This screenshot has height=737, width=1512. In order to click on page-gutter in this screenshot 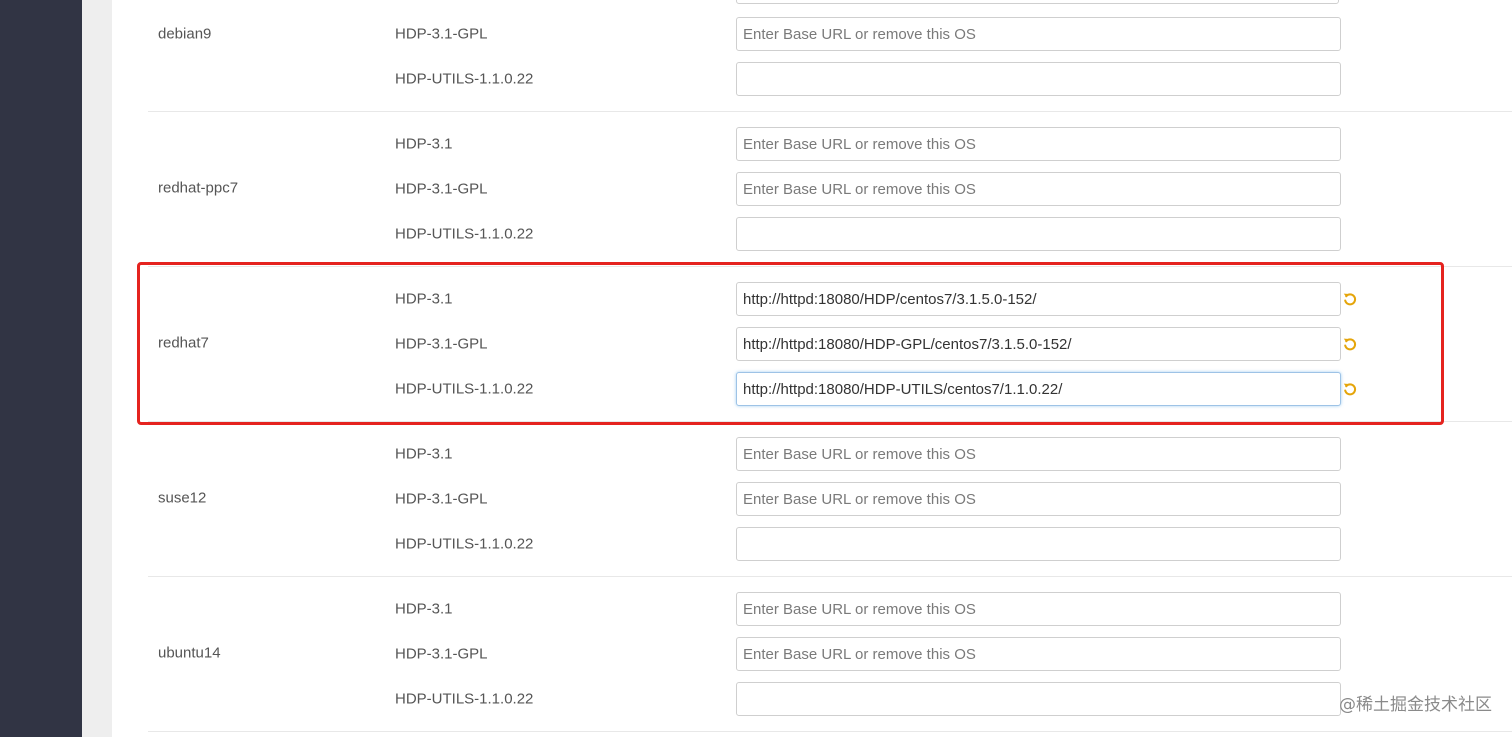, I will do `click(97, 368)`.